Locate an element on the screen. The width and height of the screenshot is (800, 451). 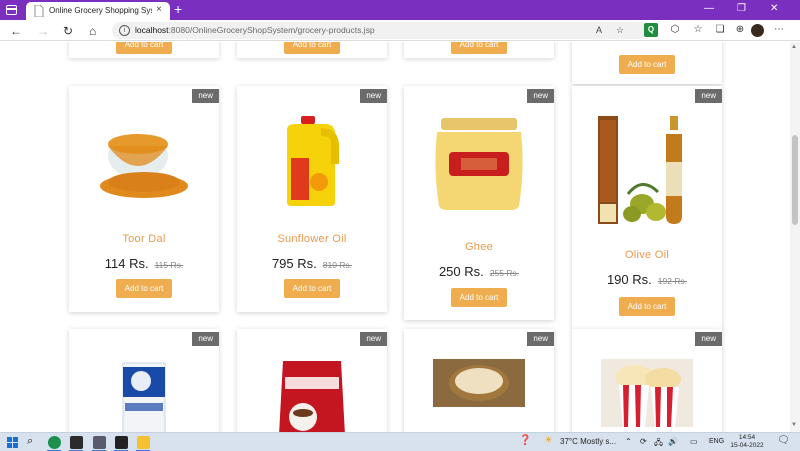
price-row: 114 Rs. 115 Rs. is located at coordinates (144, 264).